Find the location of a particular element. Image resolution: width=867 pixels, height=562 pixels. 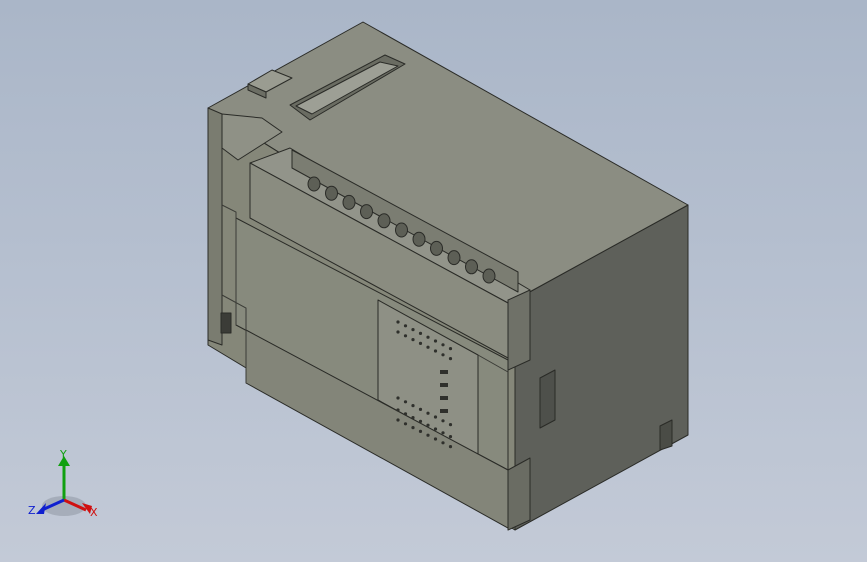

model-left-strip is located at coordinates (215, 226).